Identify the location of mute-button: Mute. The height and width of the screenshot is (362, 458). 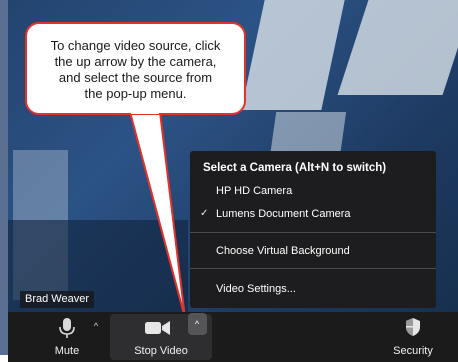
(67, 337).